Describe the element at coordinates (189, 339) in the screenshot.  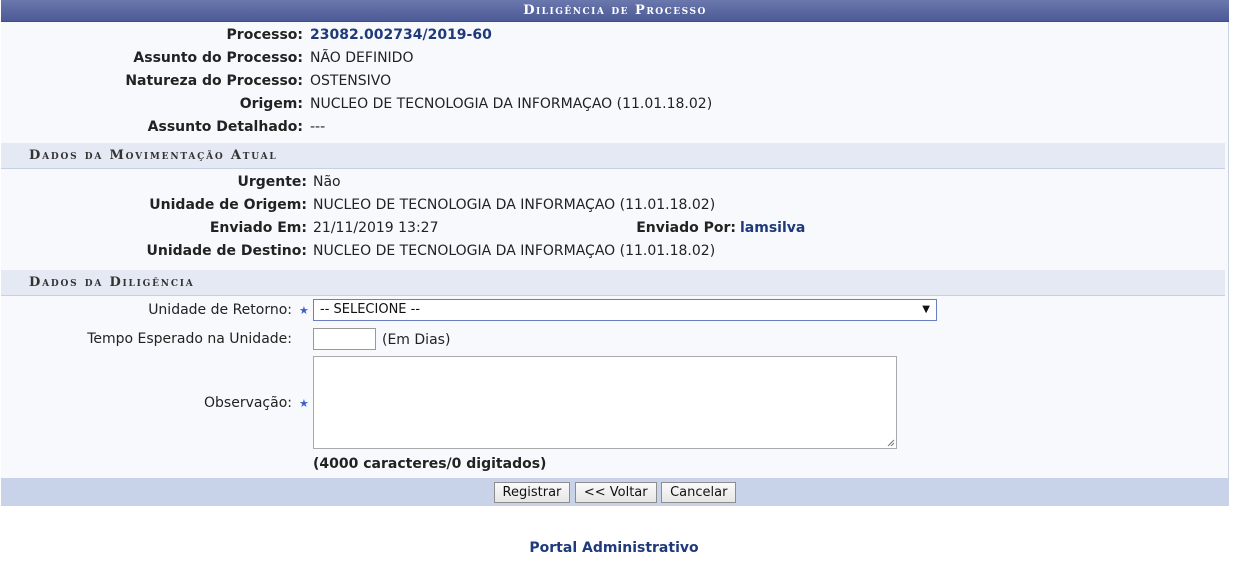
I see `tempo-esperado-label: Tempo Esperado na Unidade:` at that location.